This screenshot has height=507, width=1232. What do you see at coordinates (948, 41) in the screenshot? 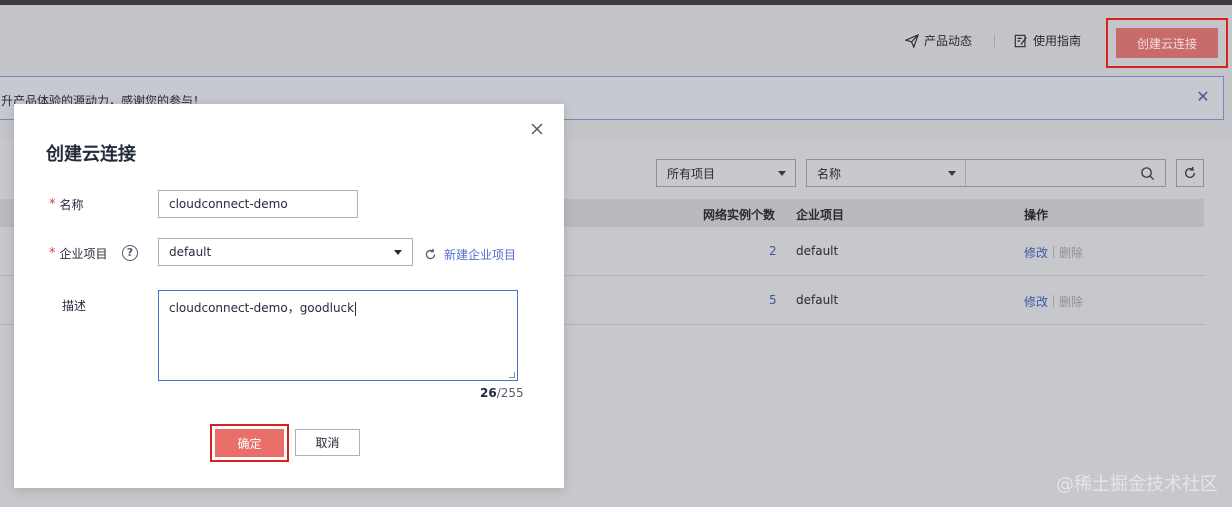
I see `product-news-label: 产品动态` at bounding box center [948, 41].